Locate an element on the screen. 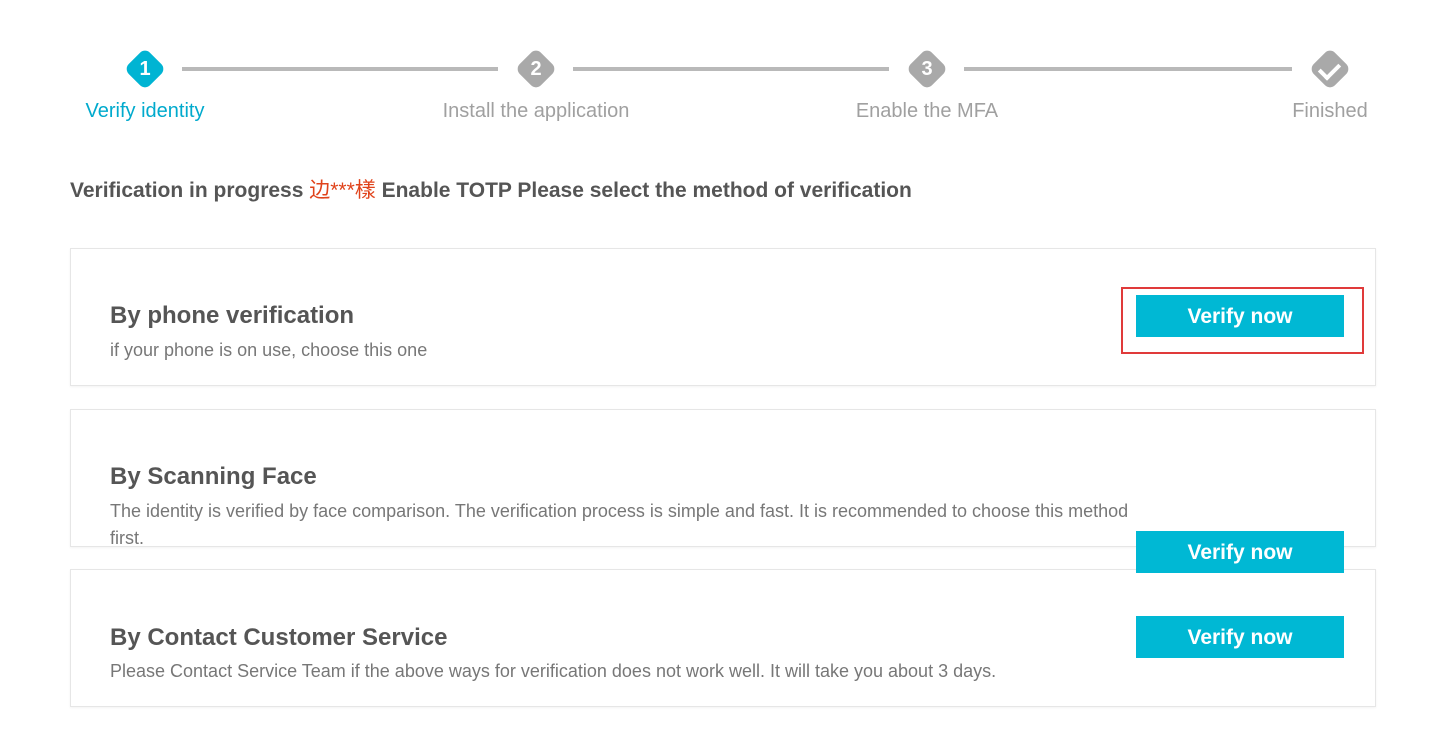 The image size is (1440, 745). step-2-number: 2 is located at coordinates (536, 69).